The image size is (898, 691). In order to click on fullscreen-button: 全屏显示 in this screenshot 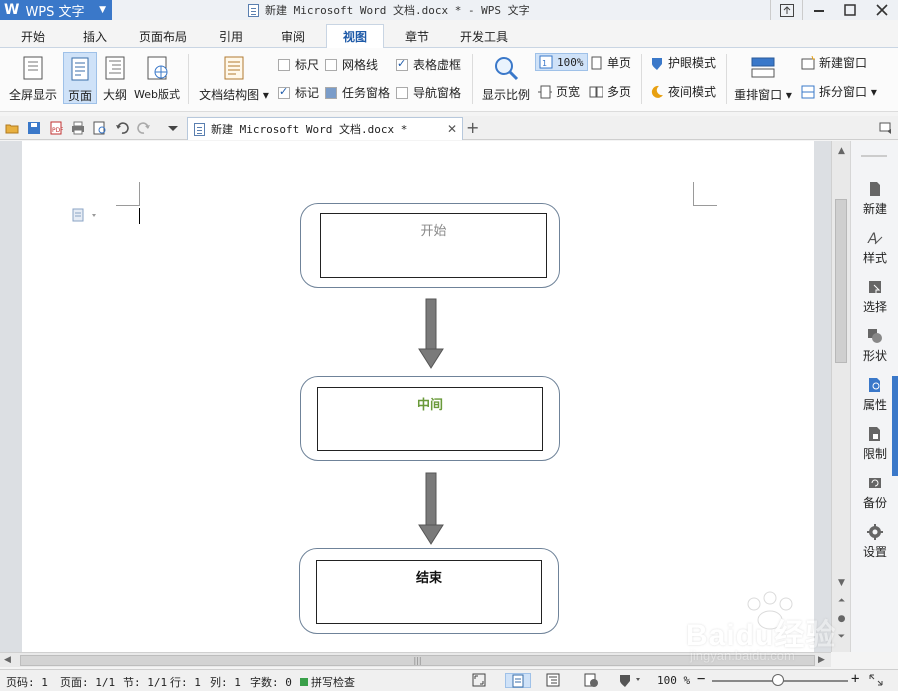, I will do `click(33, 78)`.